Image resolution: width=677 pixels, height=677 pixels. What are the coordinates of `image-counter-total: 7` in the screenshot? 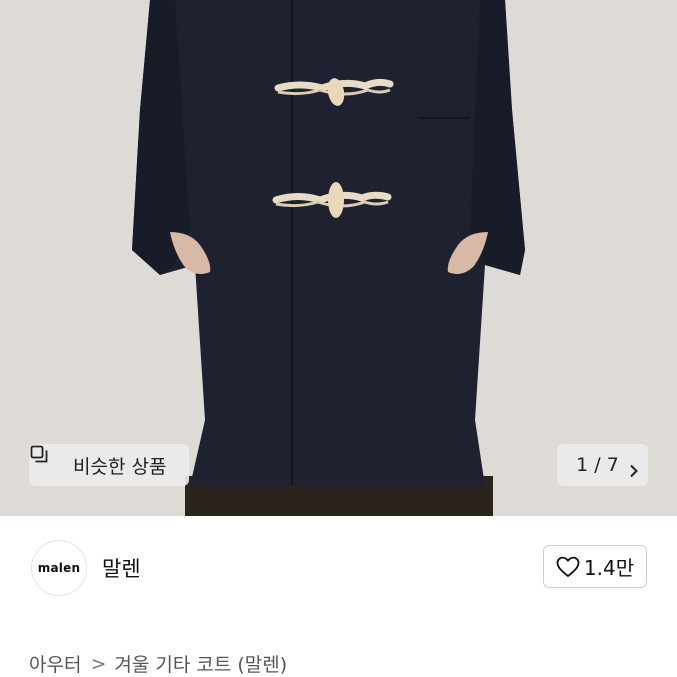 It's located at (612, 465).